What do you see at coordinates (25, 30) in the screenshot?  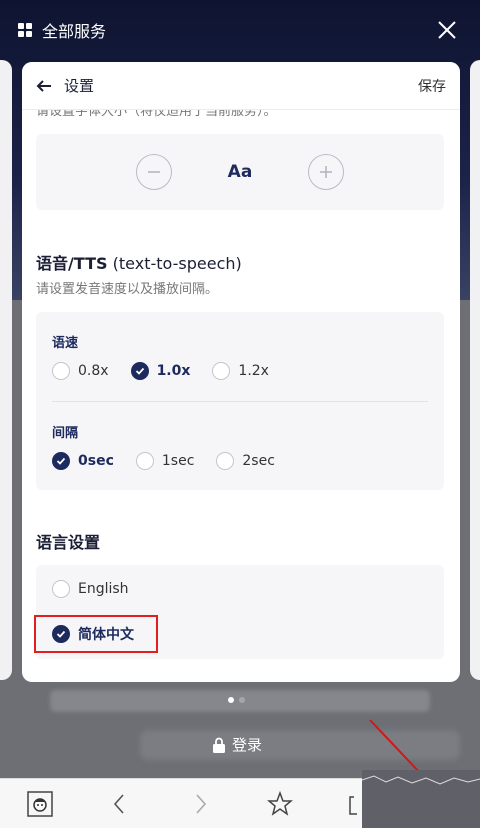 I see `grid-icon` at bounding box center [25, 30].